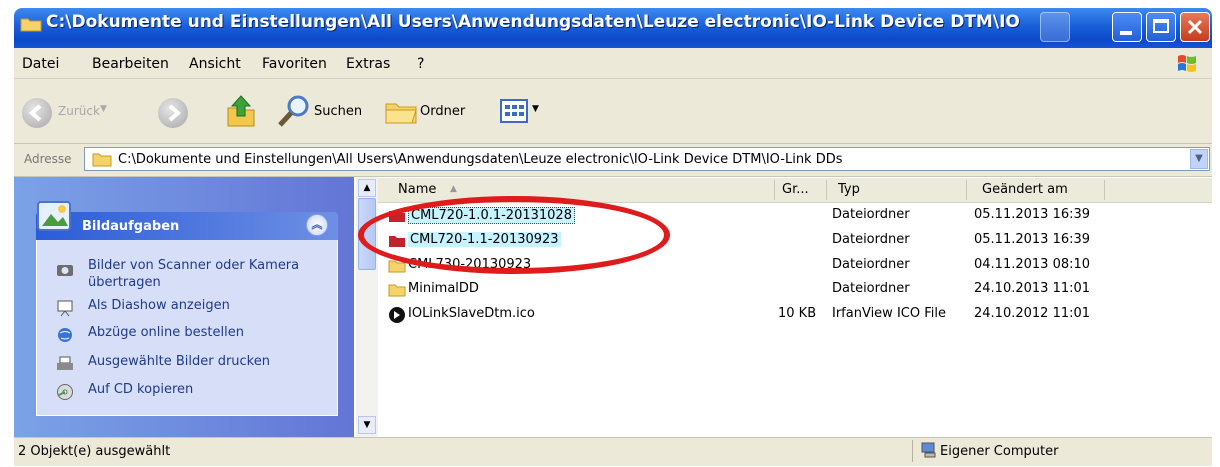 This screenshot has height=467, width=1220. Describe the element at coordinates (420, 64) in the screenshot. I see `menu-help: ?` at that location.